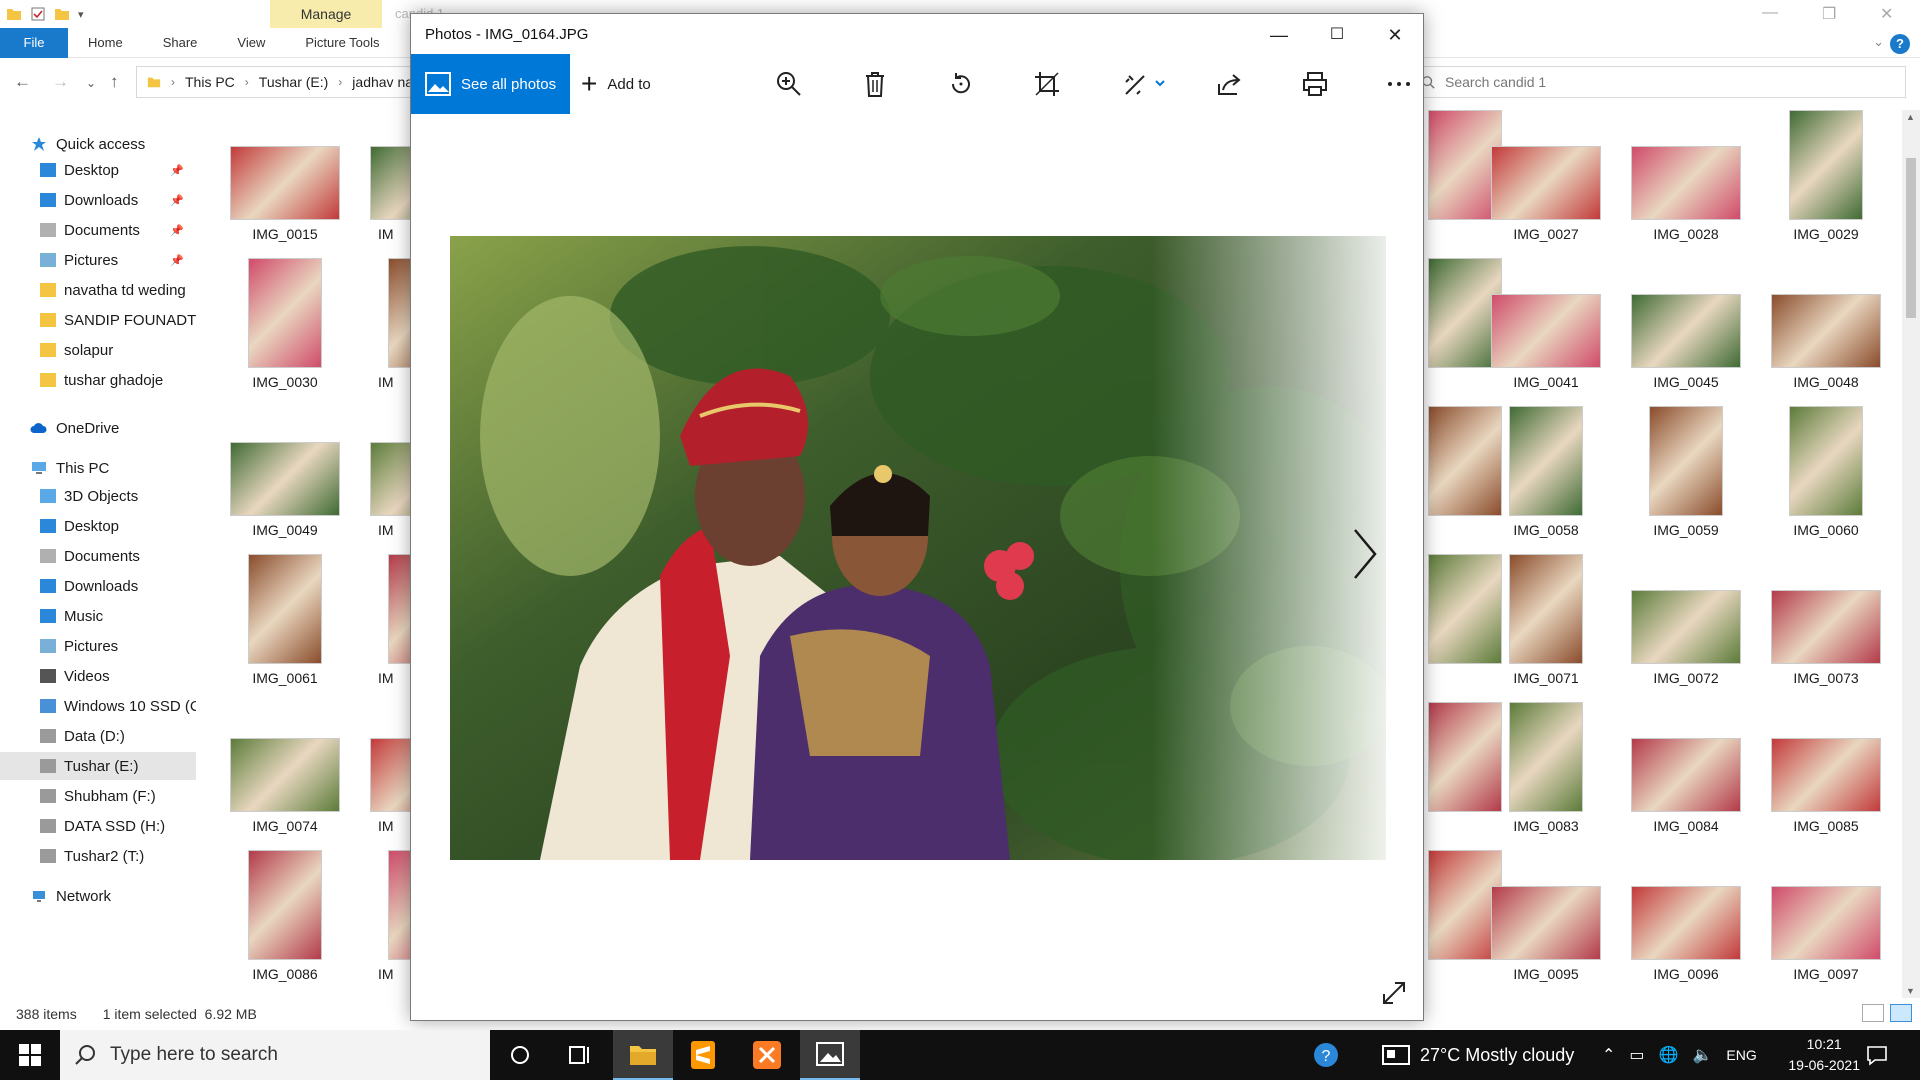 The height and width of the screenshot is (1080, 1920). Describe the element at coordinates (326, 14) in the screenshot. I see `manage-context-tab: Manage` at that location.